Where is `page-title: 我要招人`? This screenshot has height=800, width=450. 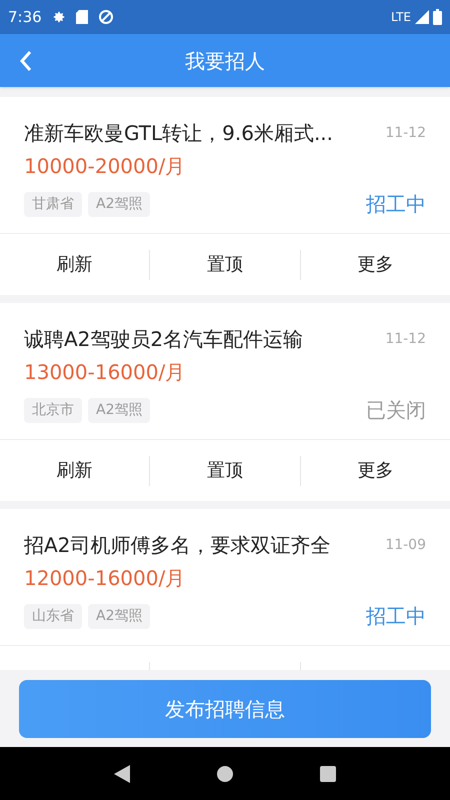 page-title: 我要招人 is located at coordinates (225, 61).